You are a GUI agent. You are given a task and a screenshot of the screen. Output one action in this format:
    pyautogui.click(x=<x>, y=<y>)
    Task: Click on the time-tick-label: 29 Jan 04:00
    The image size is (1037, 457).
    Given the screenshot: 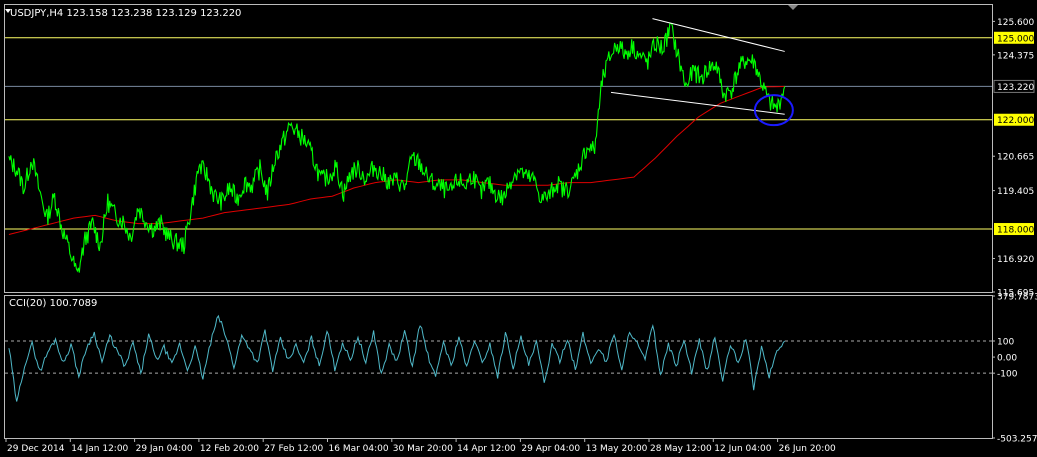 What is the action you would take?
    pyautogui.click(x=164, y=449)
    